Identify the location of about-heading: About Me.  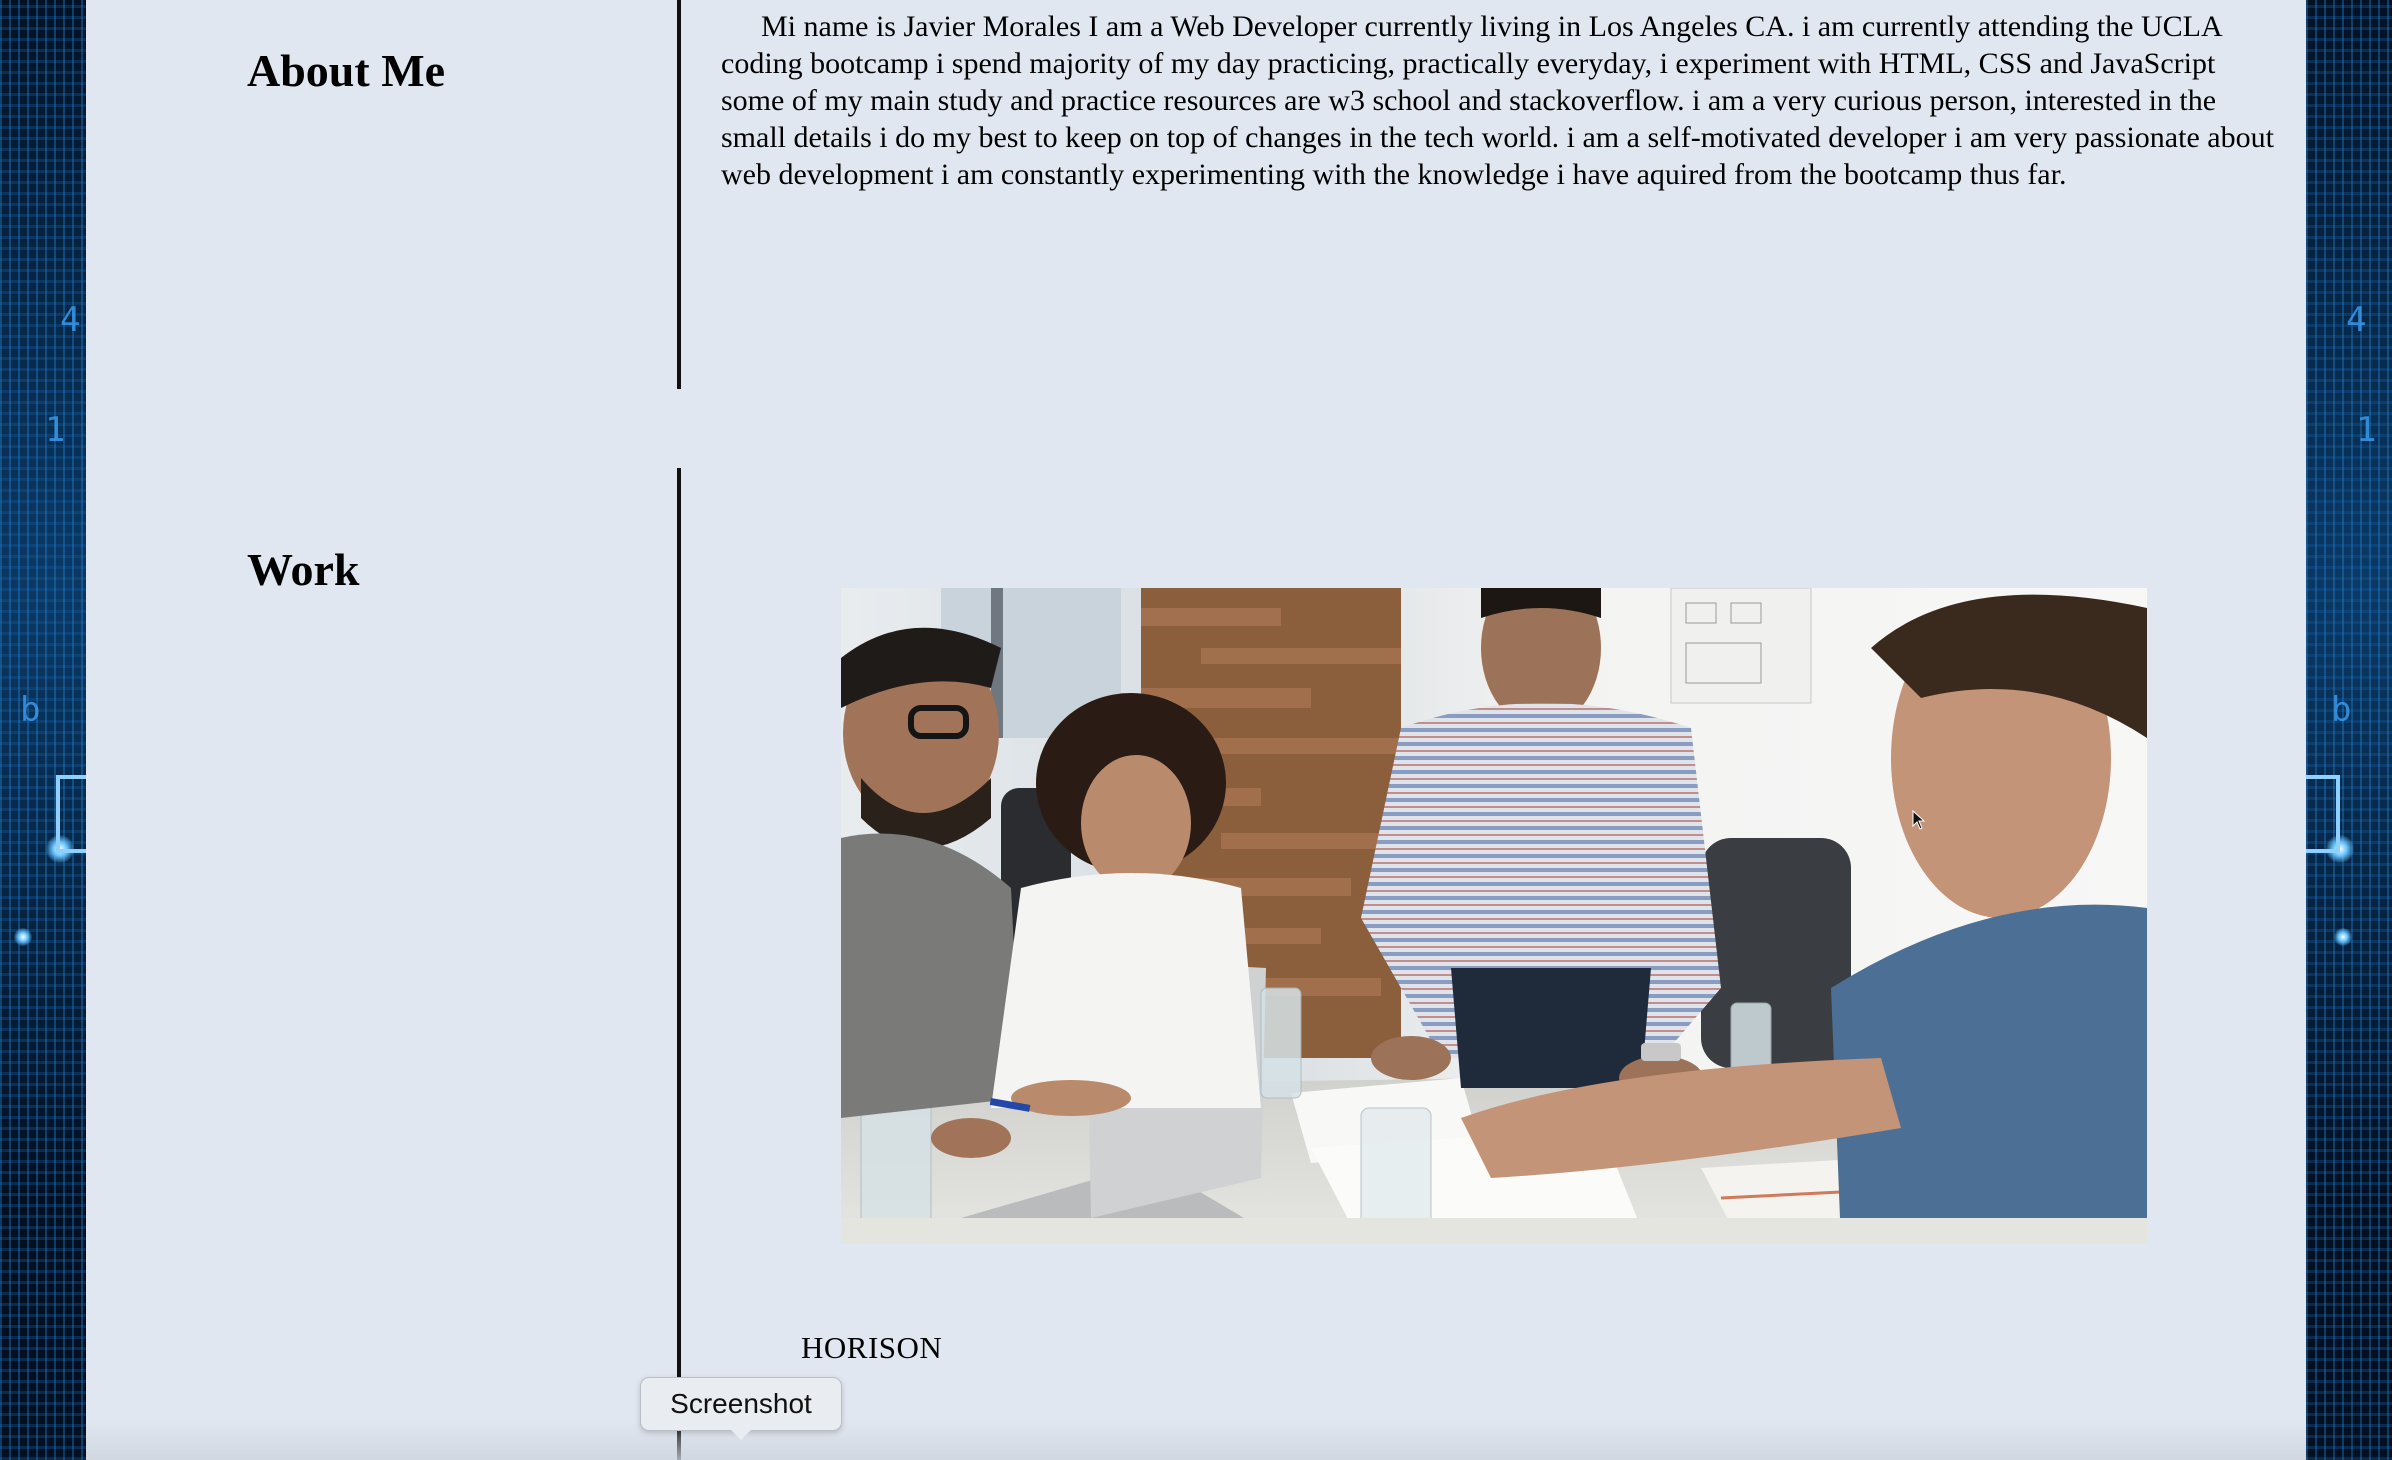
(346, 70).